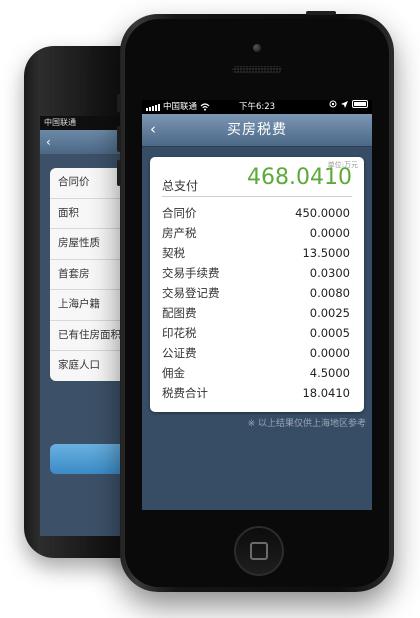 Image resolution: width=420 pixels, height=618 pixels. Describe the element at coordinates (329, 333) in the screenshot. I see `fee-value: 0.0005` at that location.